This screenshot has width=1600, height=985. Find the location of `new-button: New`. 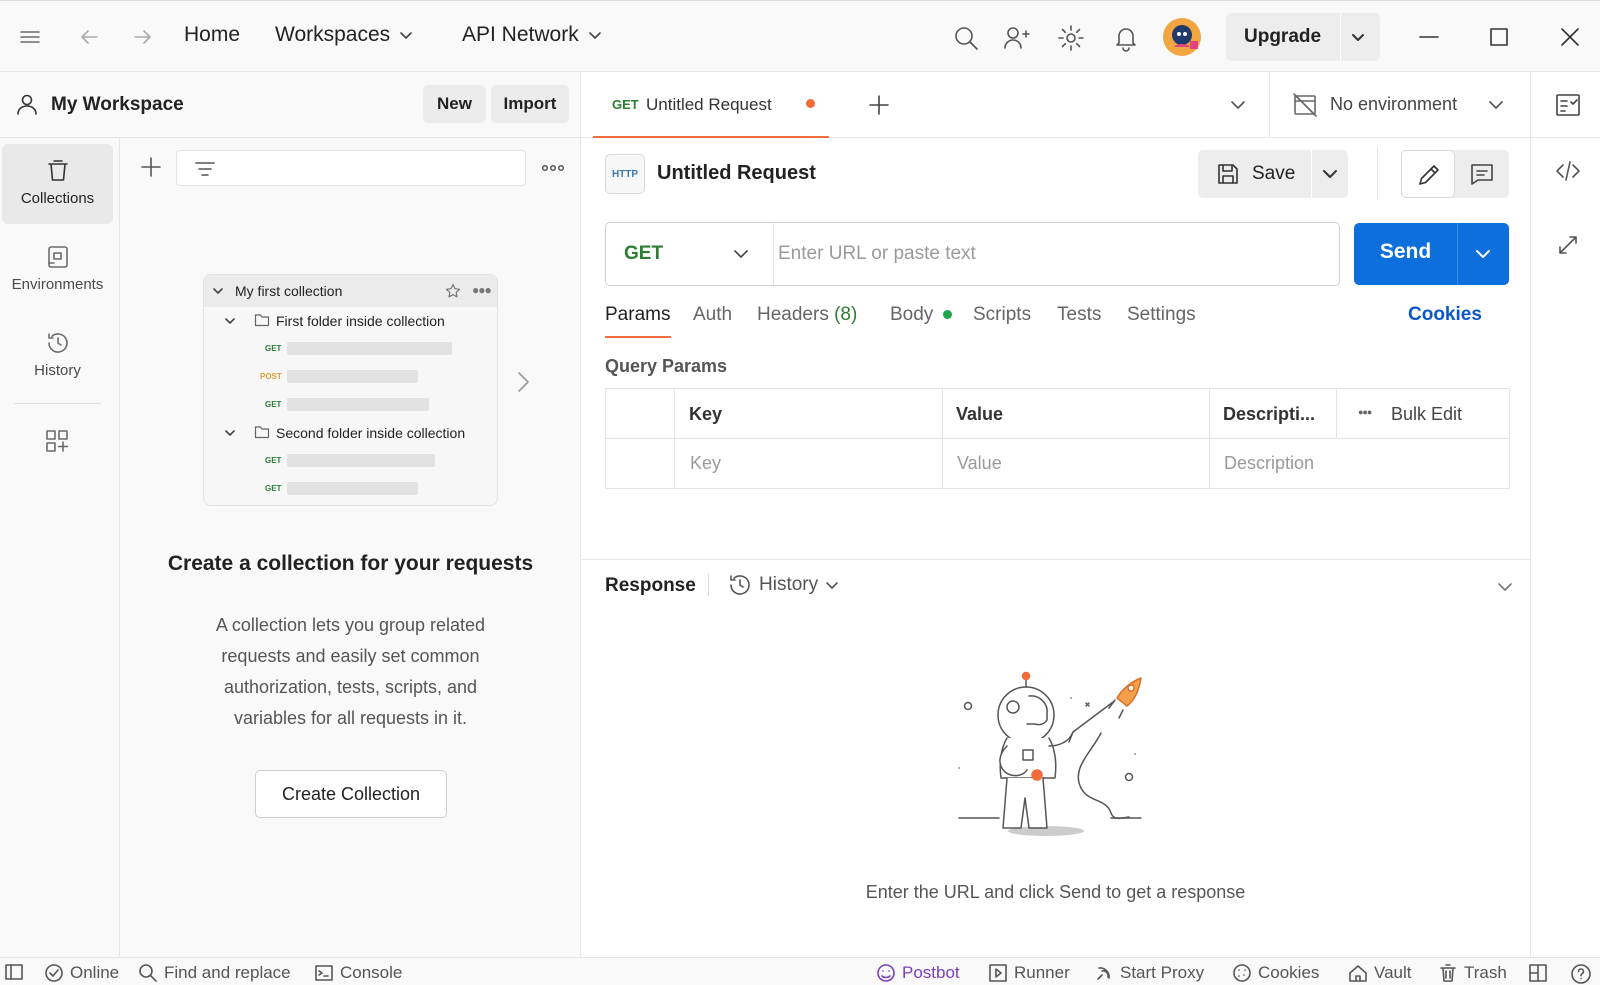

new-button: New is located at coordinates (454, 104).